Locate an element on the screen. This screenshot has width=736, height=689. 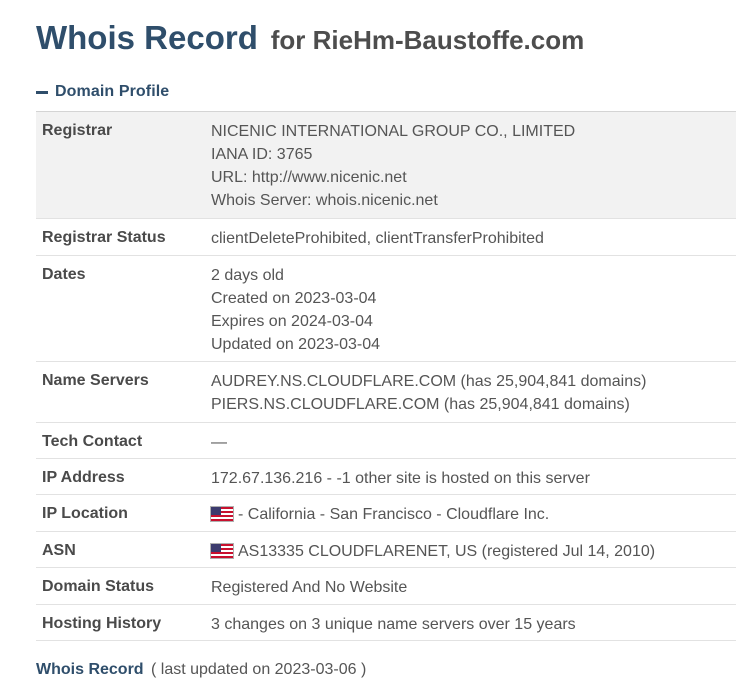
whois-record-link: Whois Record is located at coordinates (90, 669).